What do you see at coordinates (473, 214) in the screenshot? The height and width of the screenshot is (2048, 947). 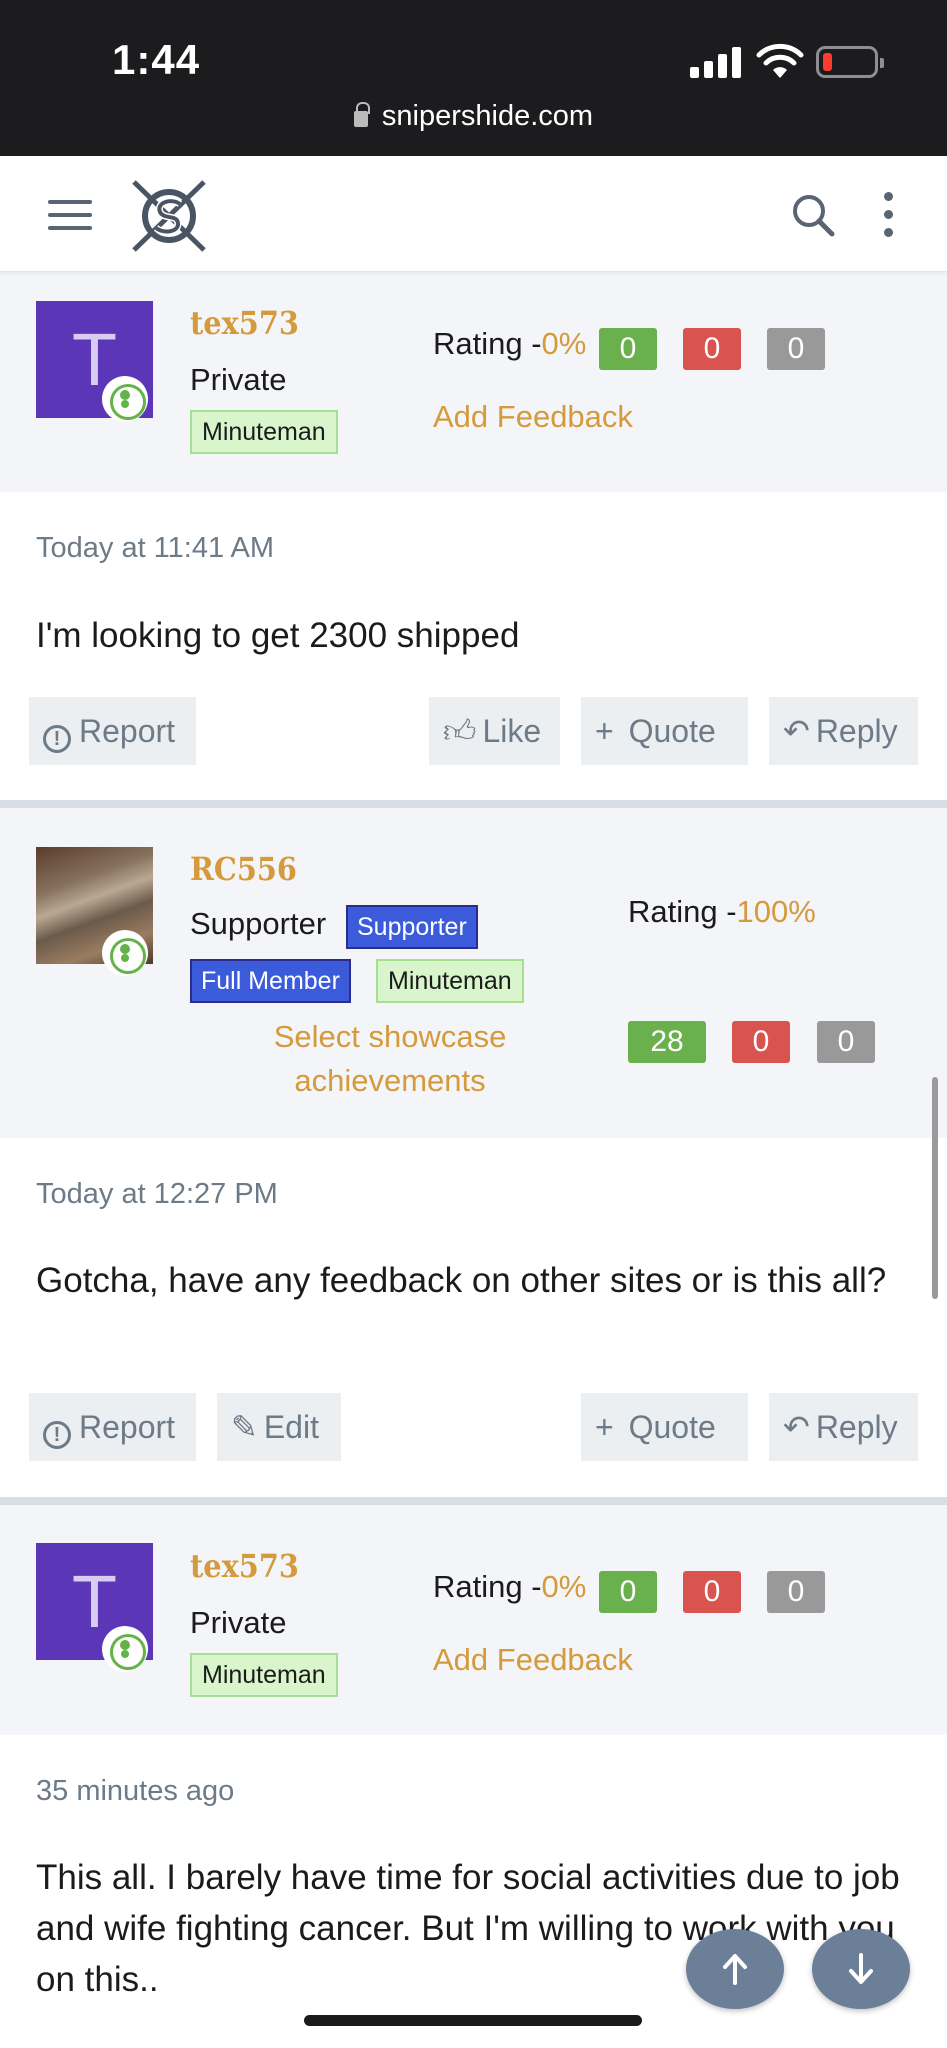 I see `site-navbar` at bounding box center [473, 214].